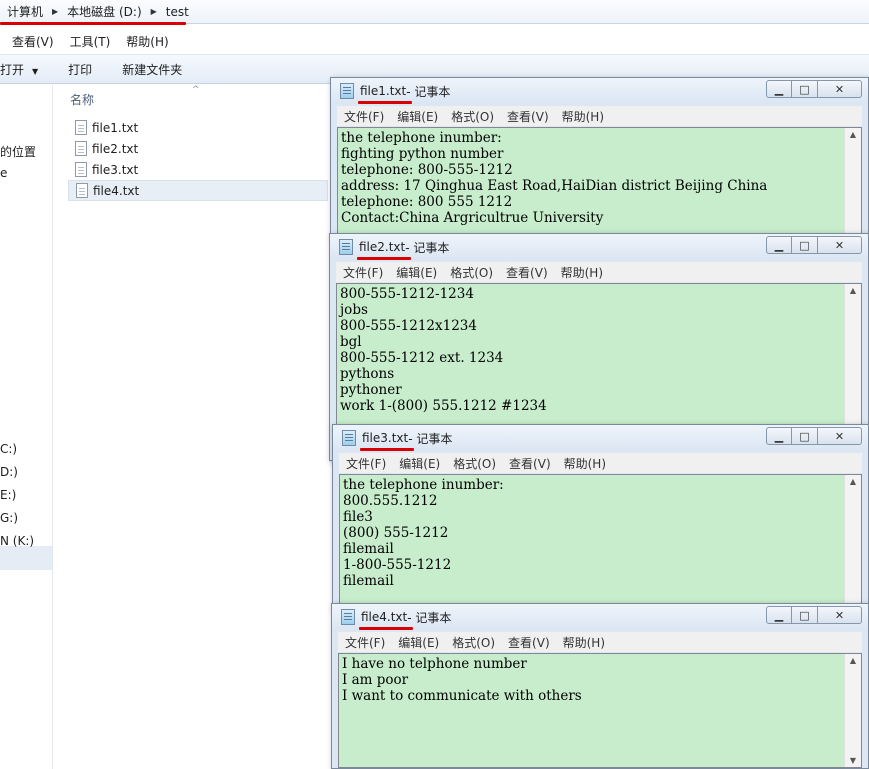 This screenshot has height=769, width=869. I want to click on nav-selection-highlight, so click(26, 558).